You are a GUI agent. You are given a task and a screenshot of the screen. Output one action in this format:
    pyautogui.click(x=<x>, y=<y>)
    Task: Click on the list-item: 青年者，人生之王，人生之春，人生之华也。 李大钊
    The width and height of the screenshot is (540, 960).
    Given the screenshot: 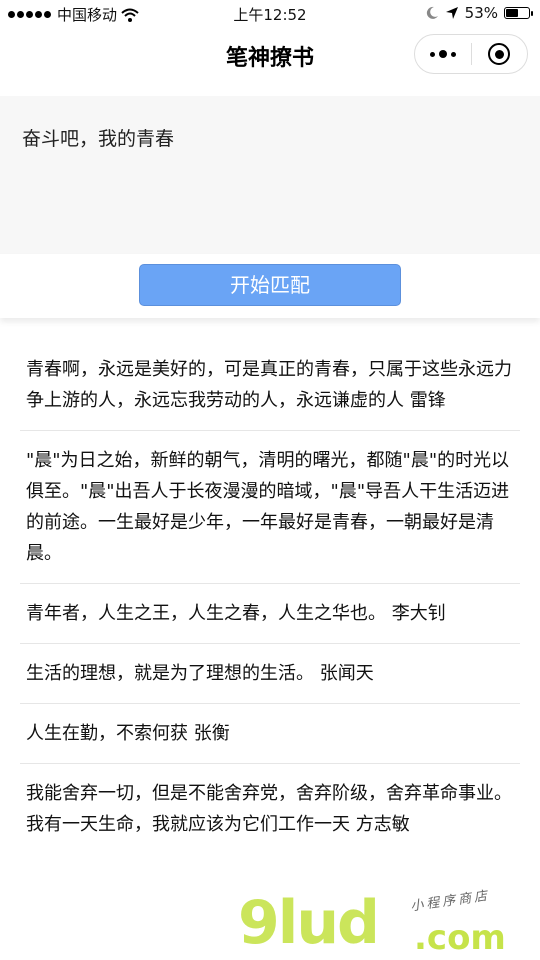 What is the action you would take?
    pyautogui.click(x=270, y=614)
    